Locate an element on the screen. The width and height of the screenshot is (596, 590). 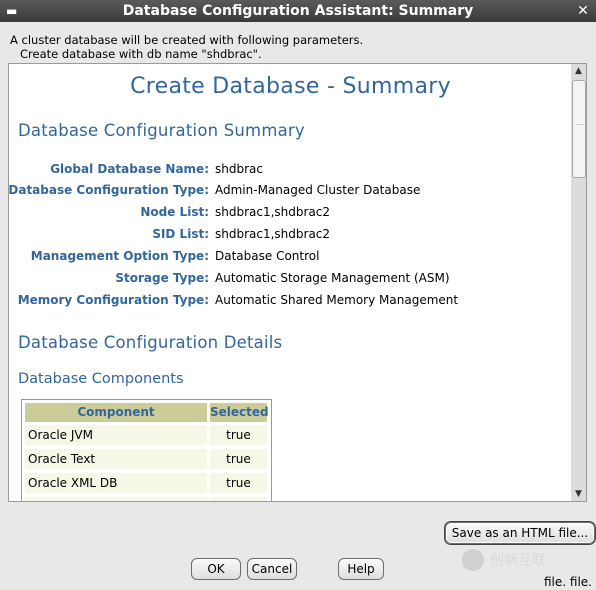
param-value: Automatic Shared Memory Management is located at coordinates (337, 300).